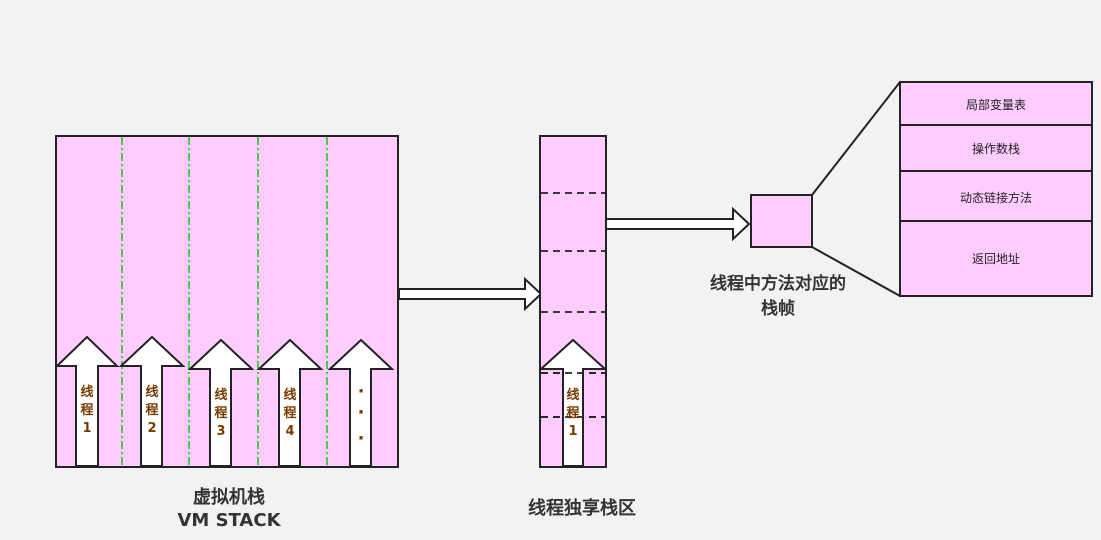 The width and height of the screenshot is (1101, 540). Describe the element at coordinates (582, 327) in the screenshot. I see `thread-stack-group: 线 程 1 线程独享栈区` at that location.